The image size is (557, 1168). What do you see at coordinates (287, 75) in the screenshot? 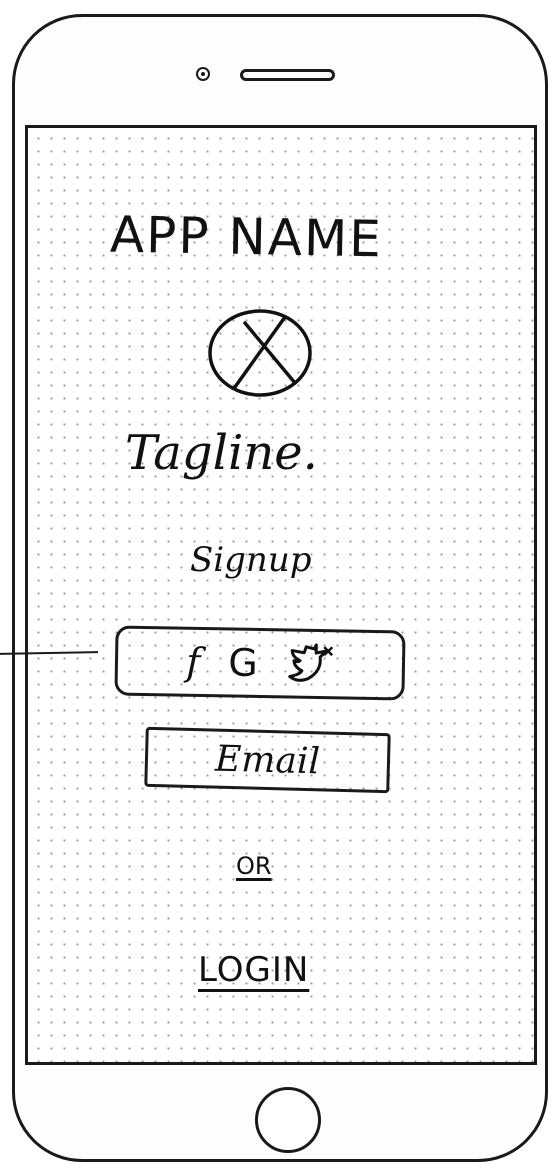
I see `speaker-slot` at bounding box center [287, 75].